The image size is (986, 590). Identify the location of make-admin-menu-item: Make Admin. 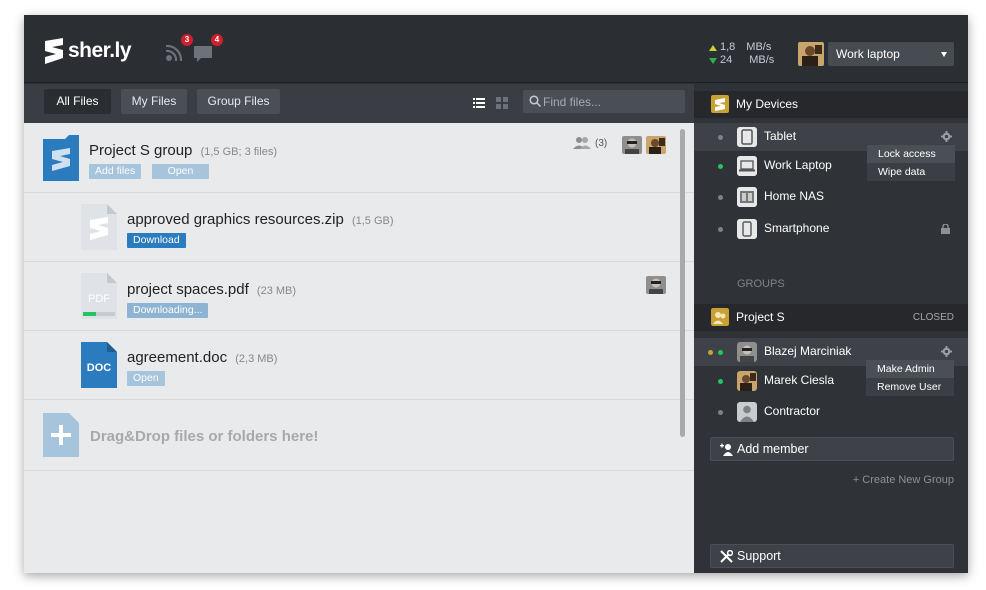
(910, 369).